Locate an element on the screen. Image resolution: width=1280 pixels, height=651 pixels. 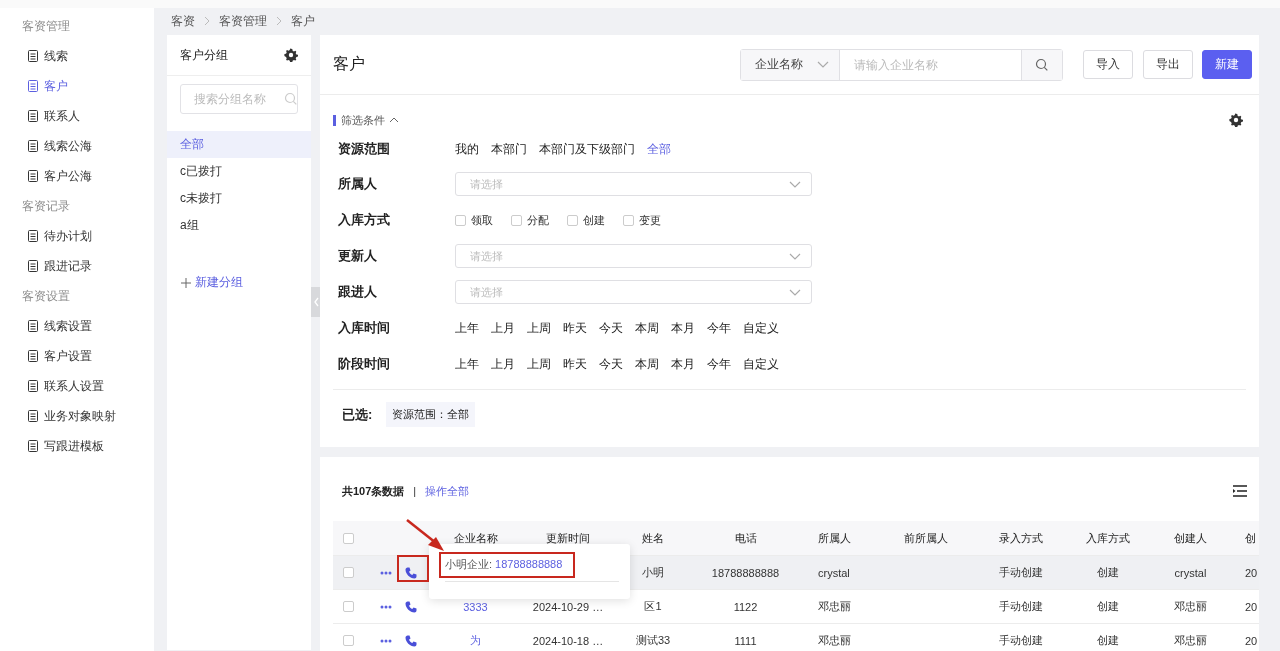
filter-option: 我的 is located at coordinates (467, 149).